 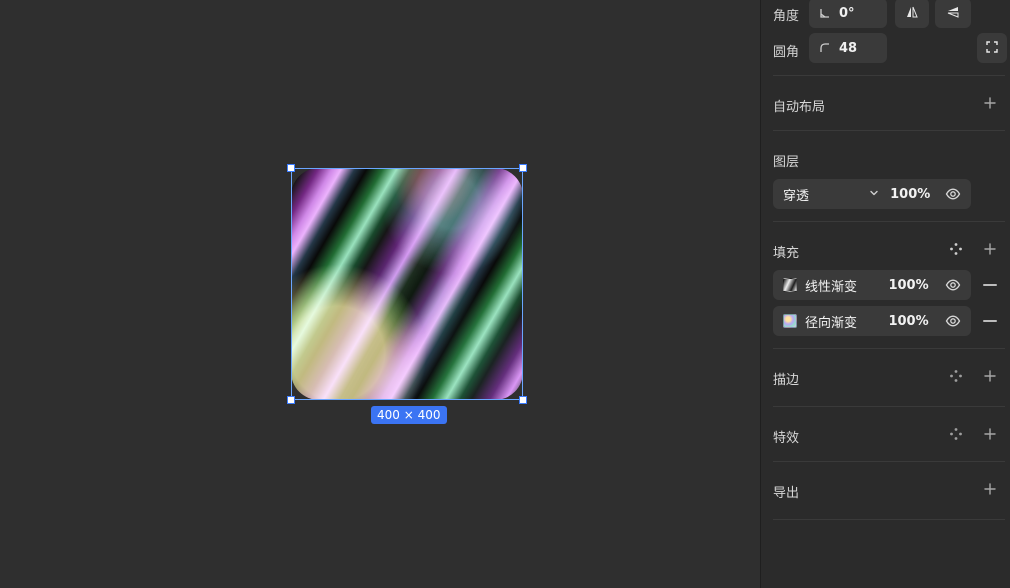 I want to click on corner-radius-value: 48, so click(x=848, y=48).